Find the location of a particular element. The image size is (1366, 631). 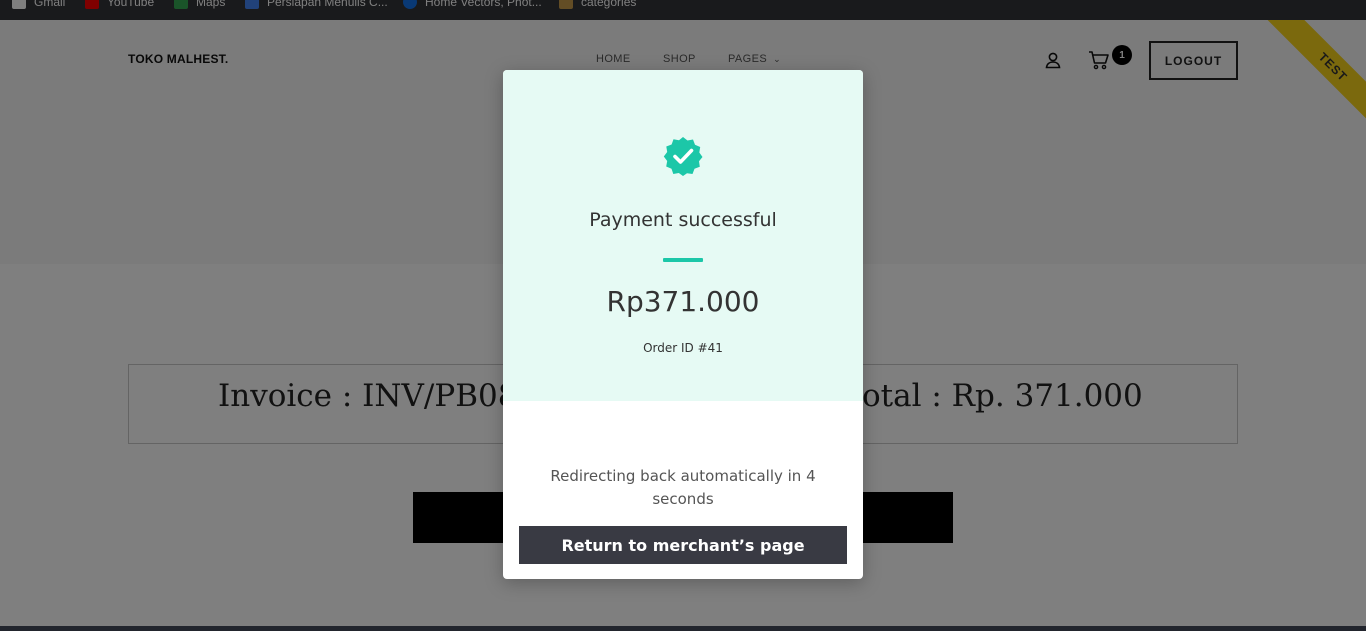

verified-check-icon is located at coordinates (683, 156).